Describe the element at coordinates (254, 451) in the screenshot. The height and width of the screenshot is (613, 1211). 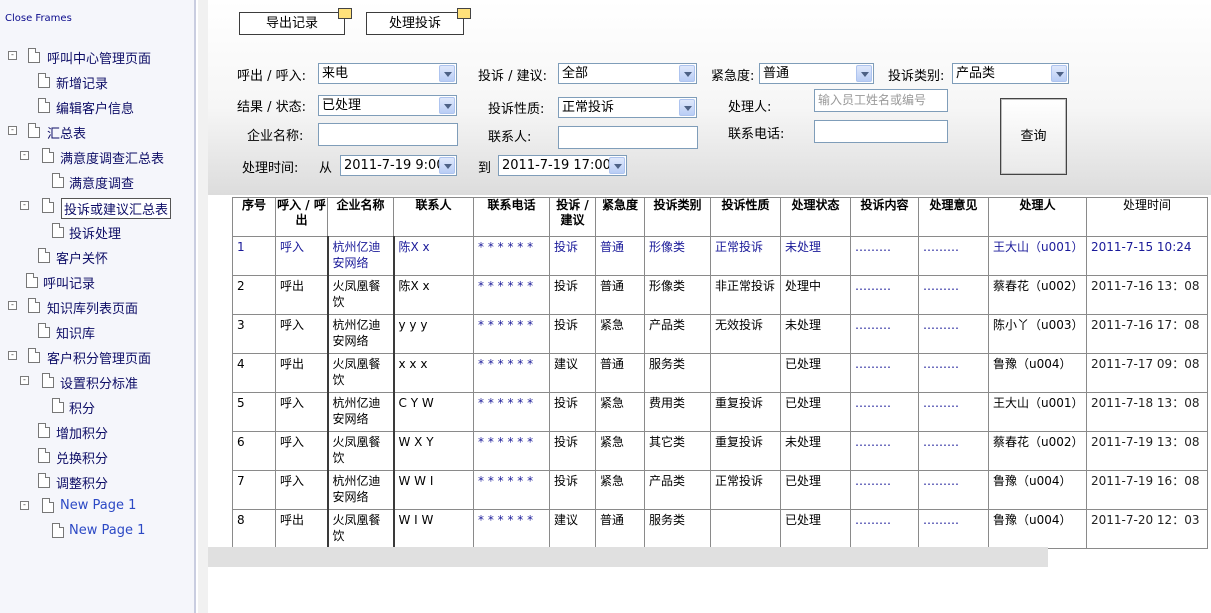
I see `table-cell-no: 6` at that location.